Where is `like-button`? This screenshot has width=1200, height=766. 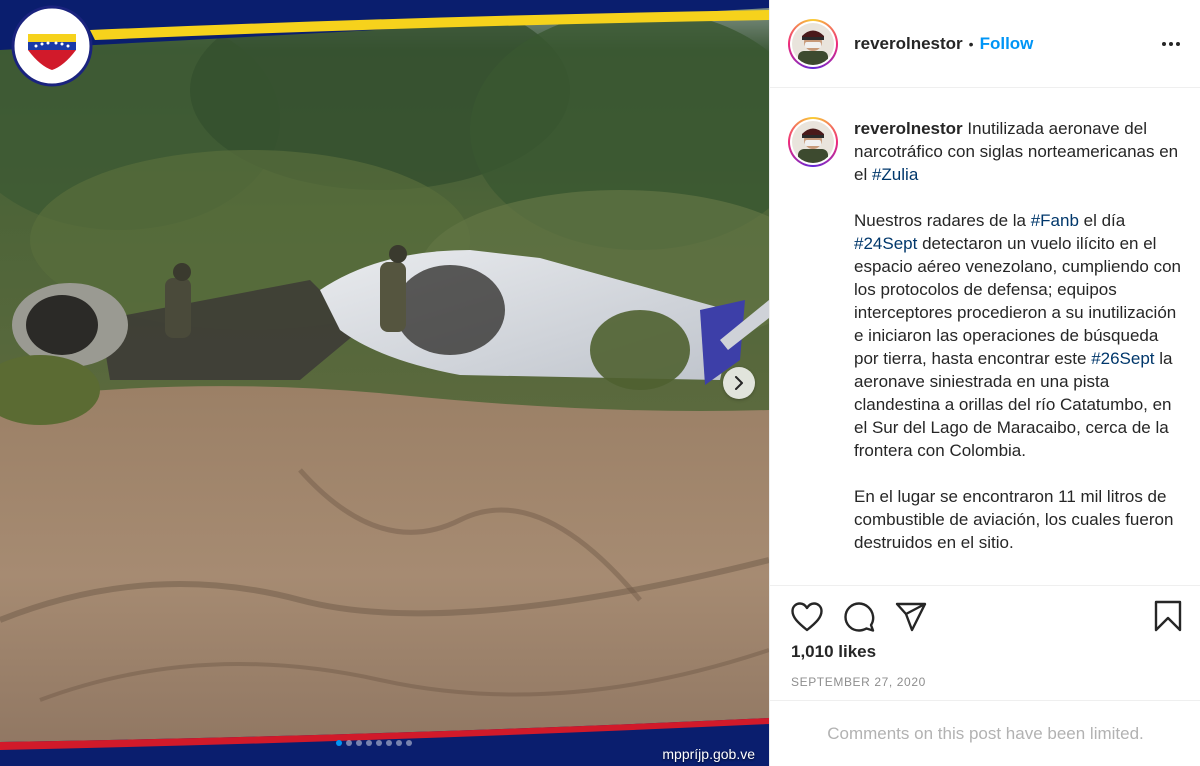
like-button is located at coordinates (807, 617).